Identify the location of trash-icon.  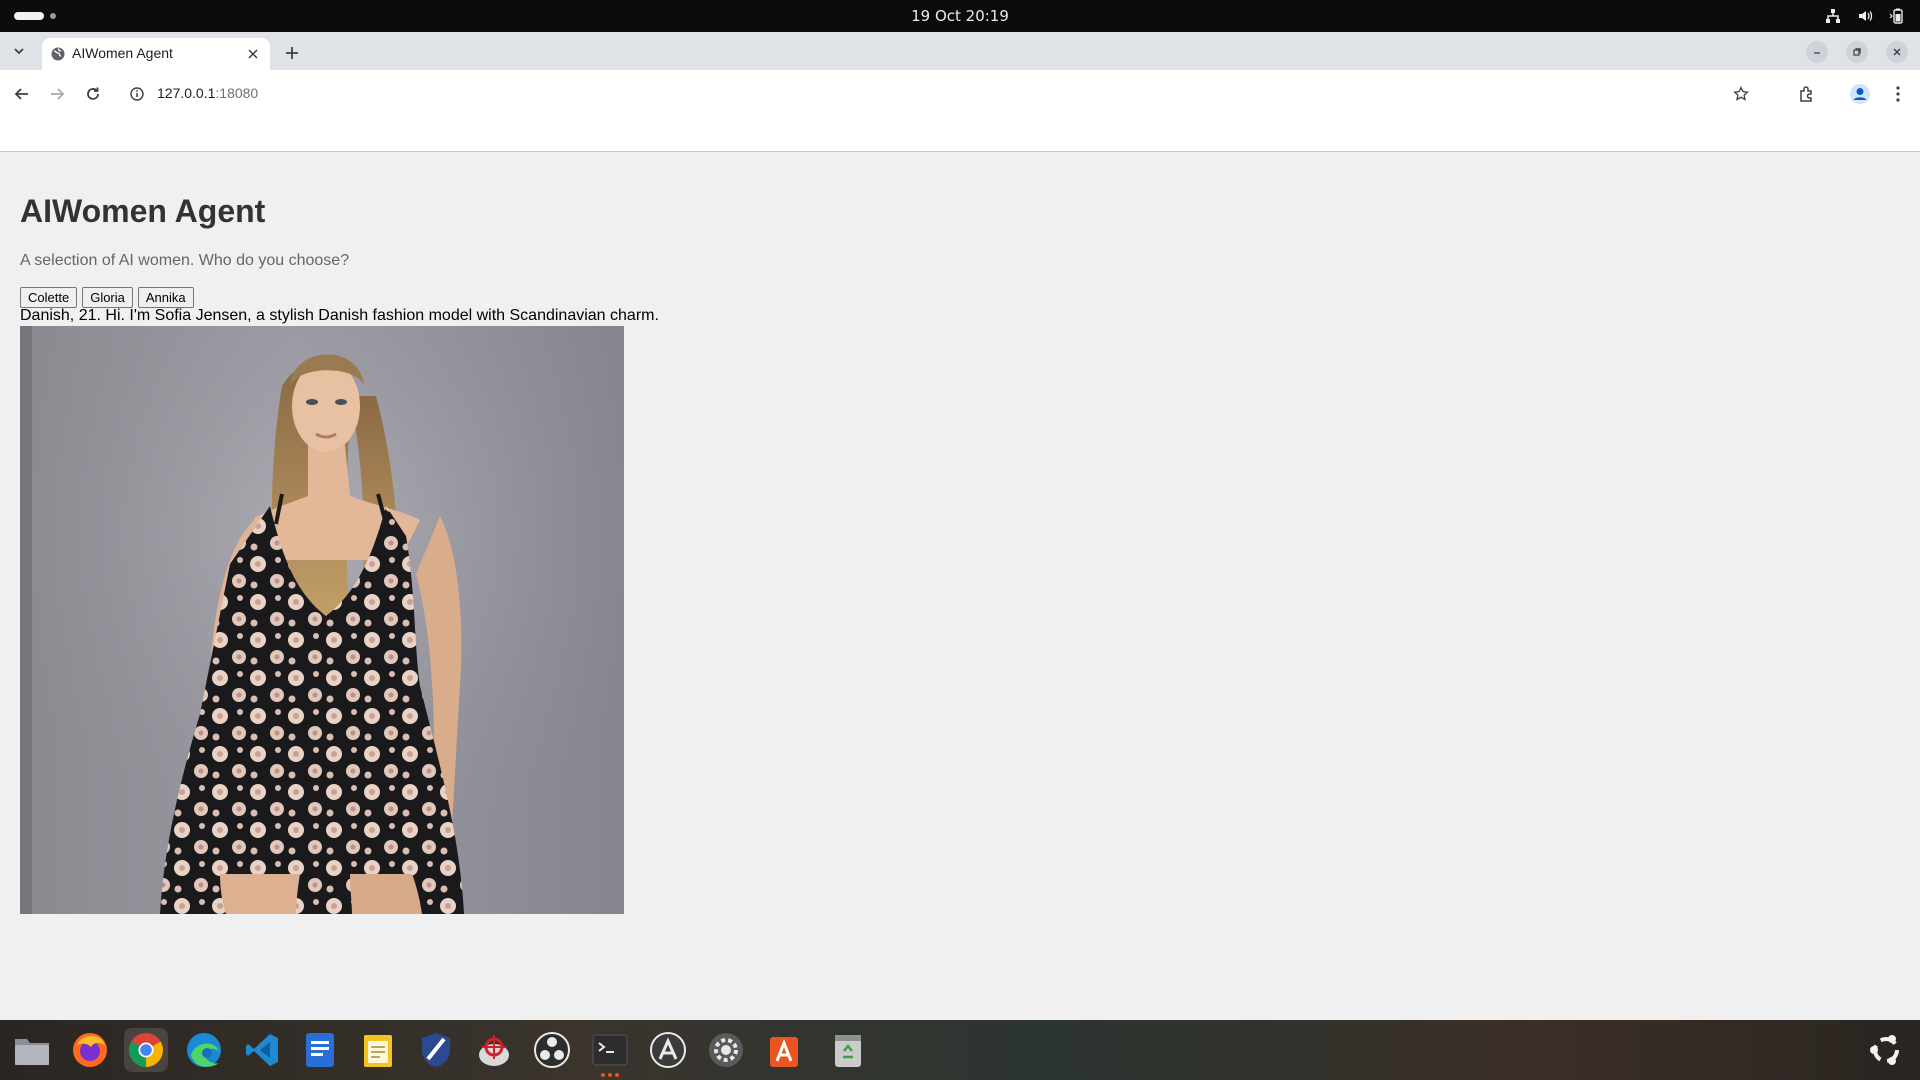
(848, 1050).